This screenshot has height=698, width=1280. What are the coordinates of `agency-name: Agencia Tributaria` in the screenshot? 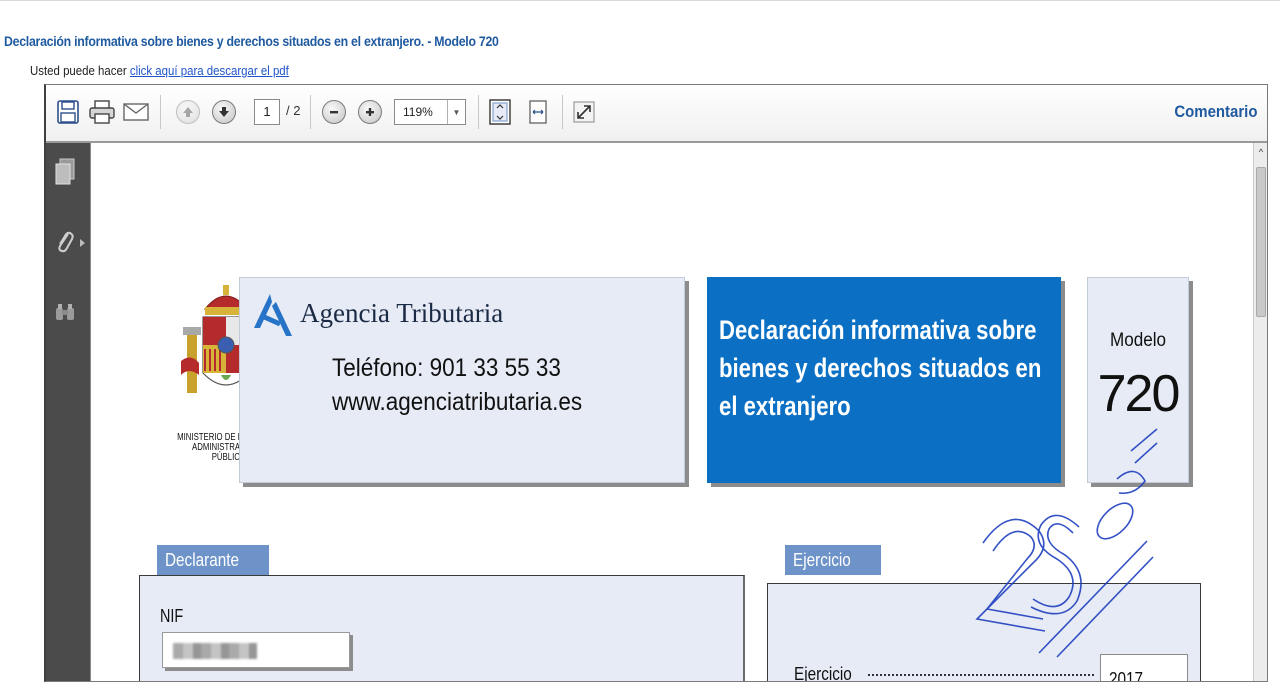 It's located at (402, 313).